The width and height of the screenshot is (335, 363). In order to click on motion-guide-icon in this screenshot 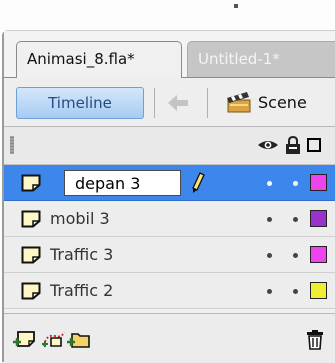, I will do `click(54, 339)`.